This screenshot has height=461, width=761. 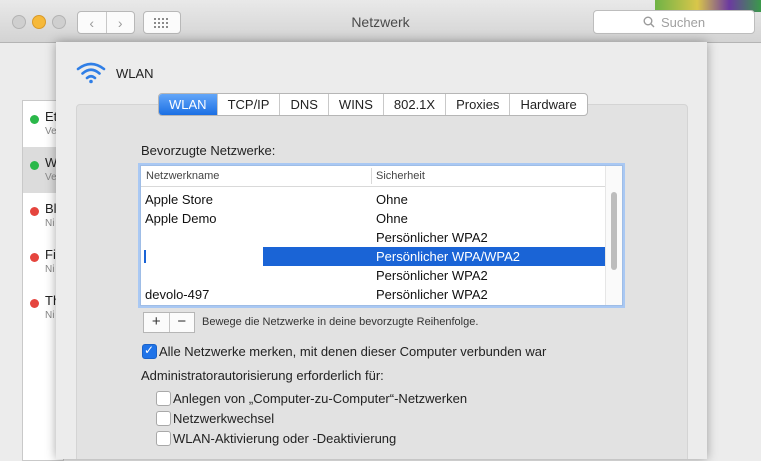 I want to click on sheet-title: WLAN, so click(x=135, y=73).